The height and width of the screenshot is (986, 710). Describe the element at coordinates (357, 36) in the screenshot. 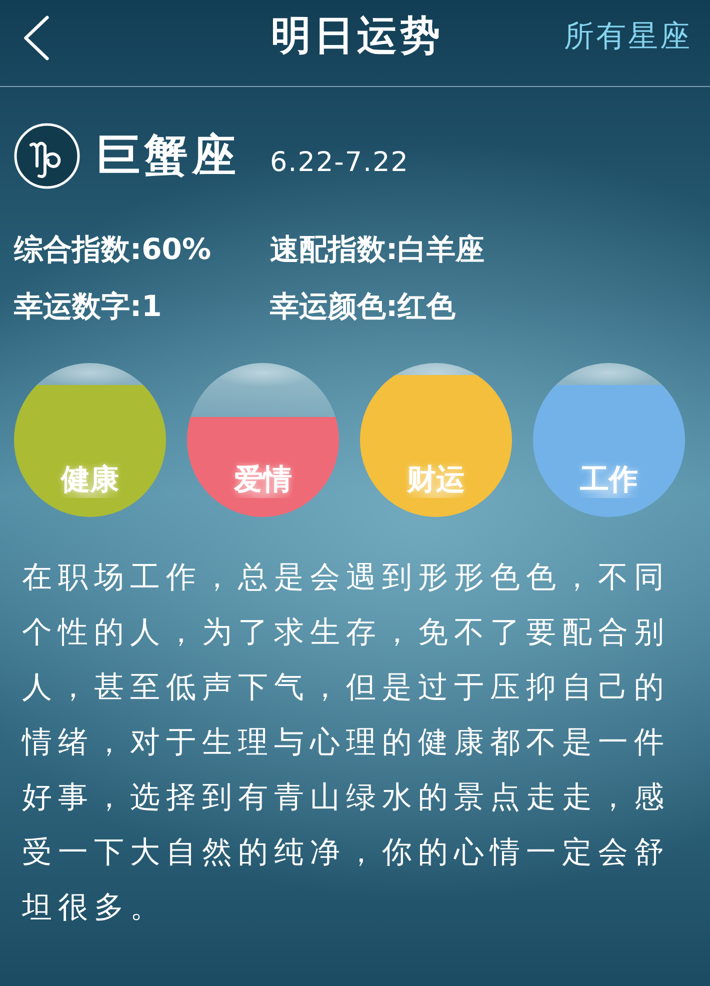

I see `page-title: 明日运势` at that location.